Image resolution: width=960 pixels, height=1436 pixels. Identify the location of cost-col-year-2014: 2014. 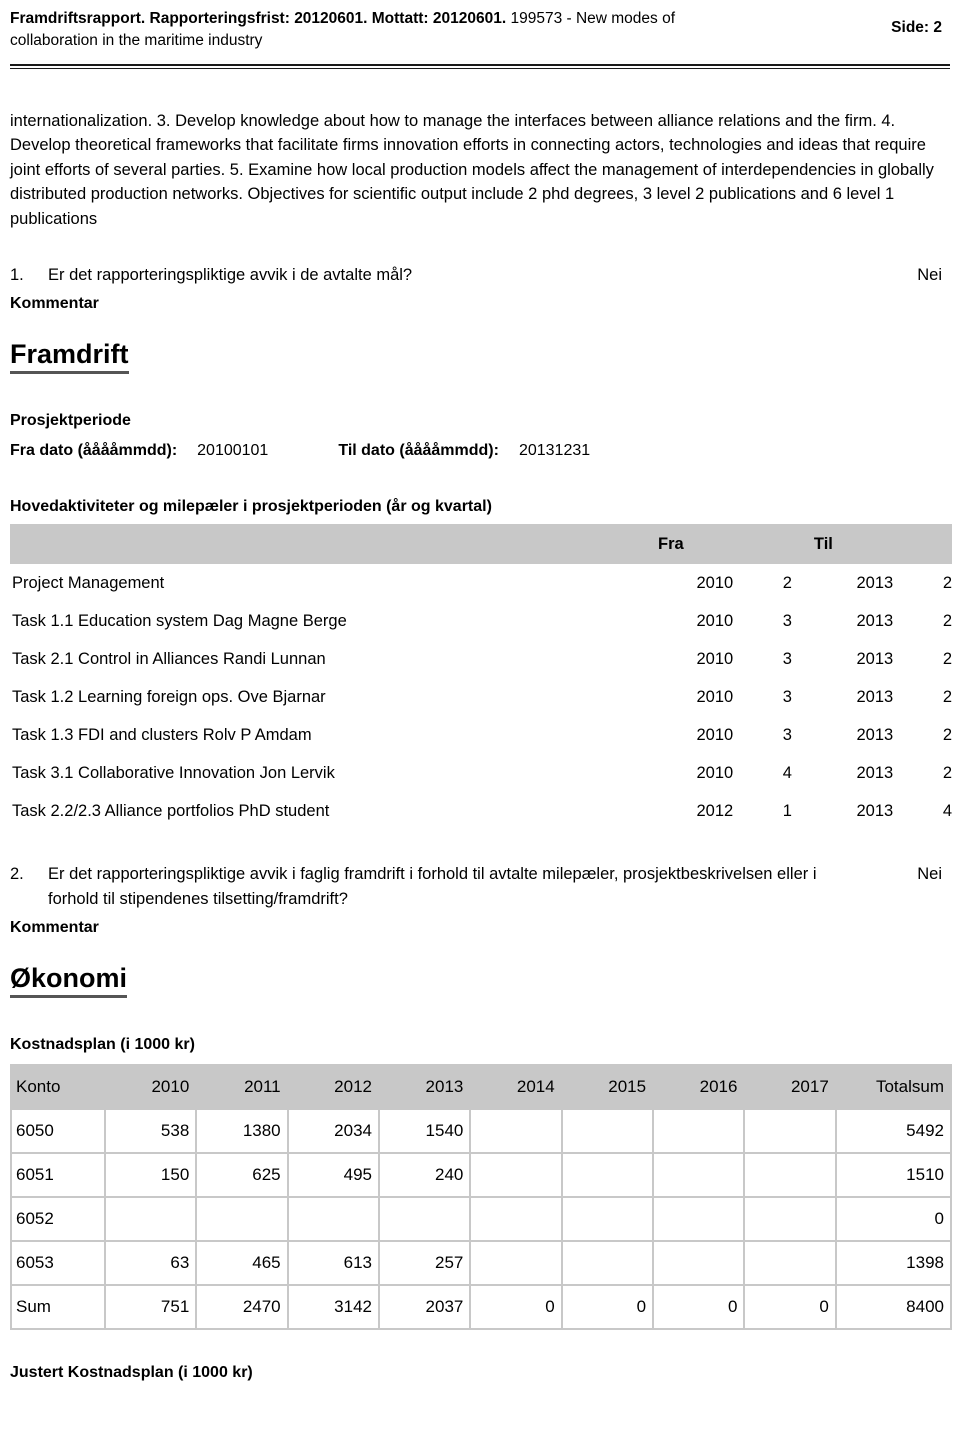
(516, 1087).